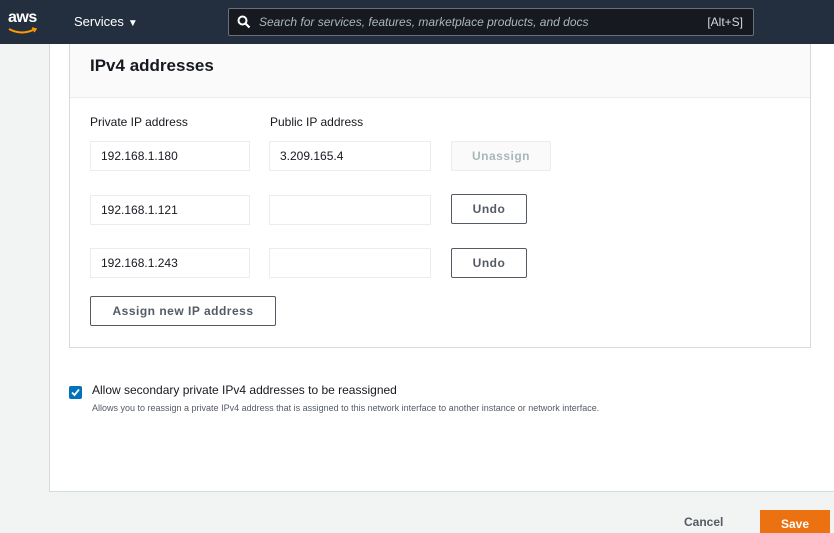 Image resolution: width=834 pixels, height=533 pixels. Describe the element at coordinates (459, 22) in the screenshot. I see `search-input` at that location.